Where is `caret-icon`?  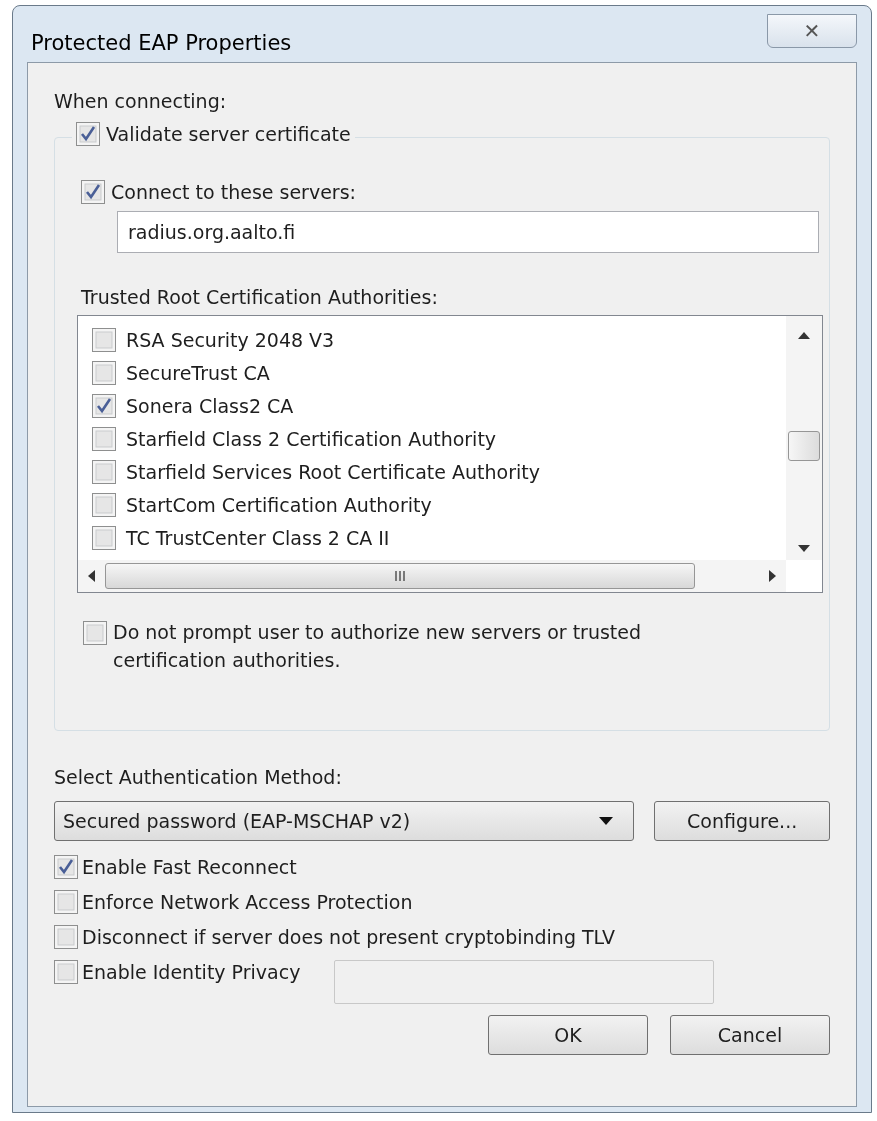
caret-icon is located at coordinates (606, 821).